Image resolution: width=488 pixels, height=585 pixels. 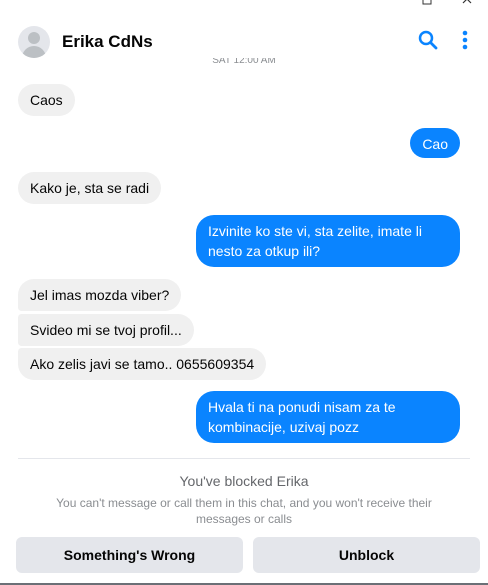 I want to click on window-controls, so click(x=447, y=4).